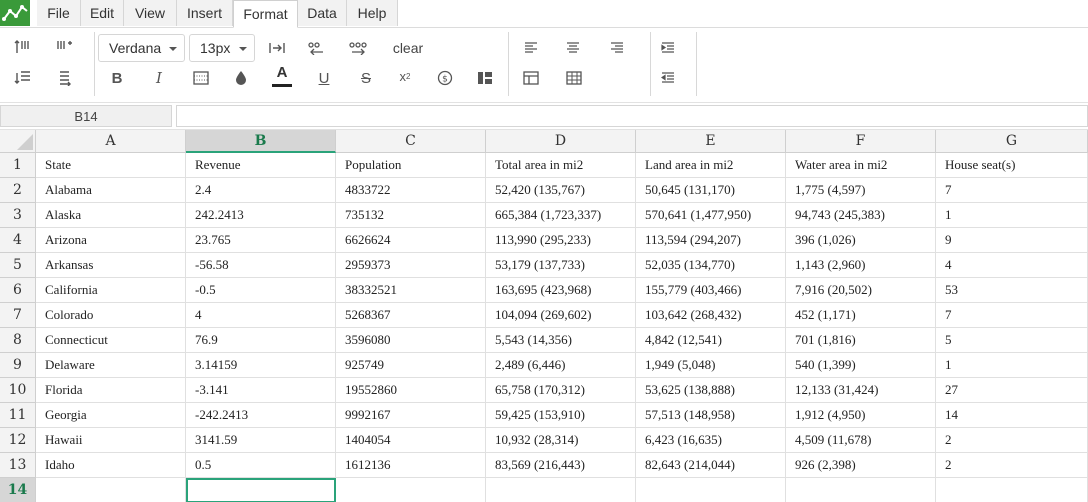 Image resolution: width=1088 pixels, height=502 pixels. Describe the element at coordinates (18, 240) in the screenshot. I see `row-header-4: 4` at that location.